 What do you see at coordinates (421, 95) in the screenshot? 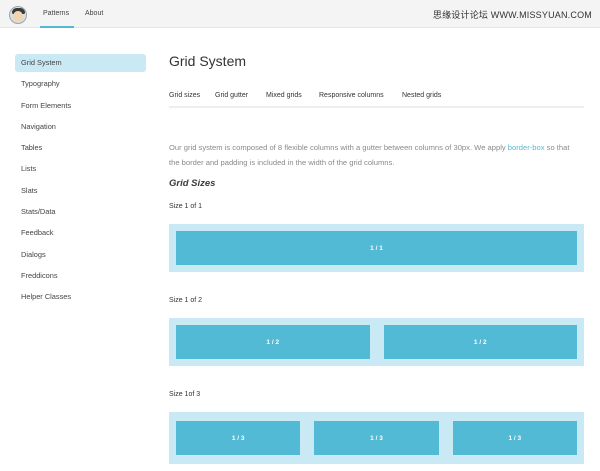
I see `tab-nested-grids: Nested grids` at bounding box center [421, 95].